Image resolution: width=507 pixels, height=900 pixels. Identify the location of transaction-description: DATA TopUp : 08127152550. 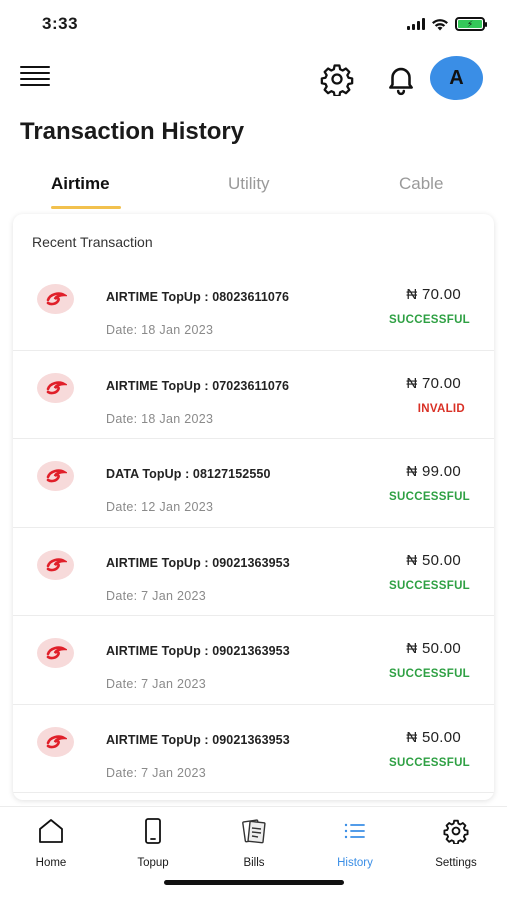
(188, 474).